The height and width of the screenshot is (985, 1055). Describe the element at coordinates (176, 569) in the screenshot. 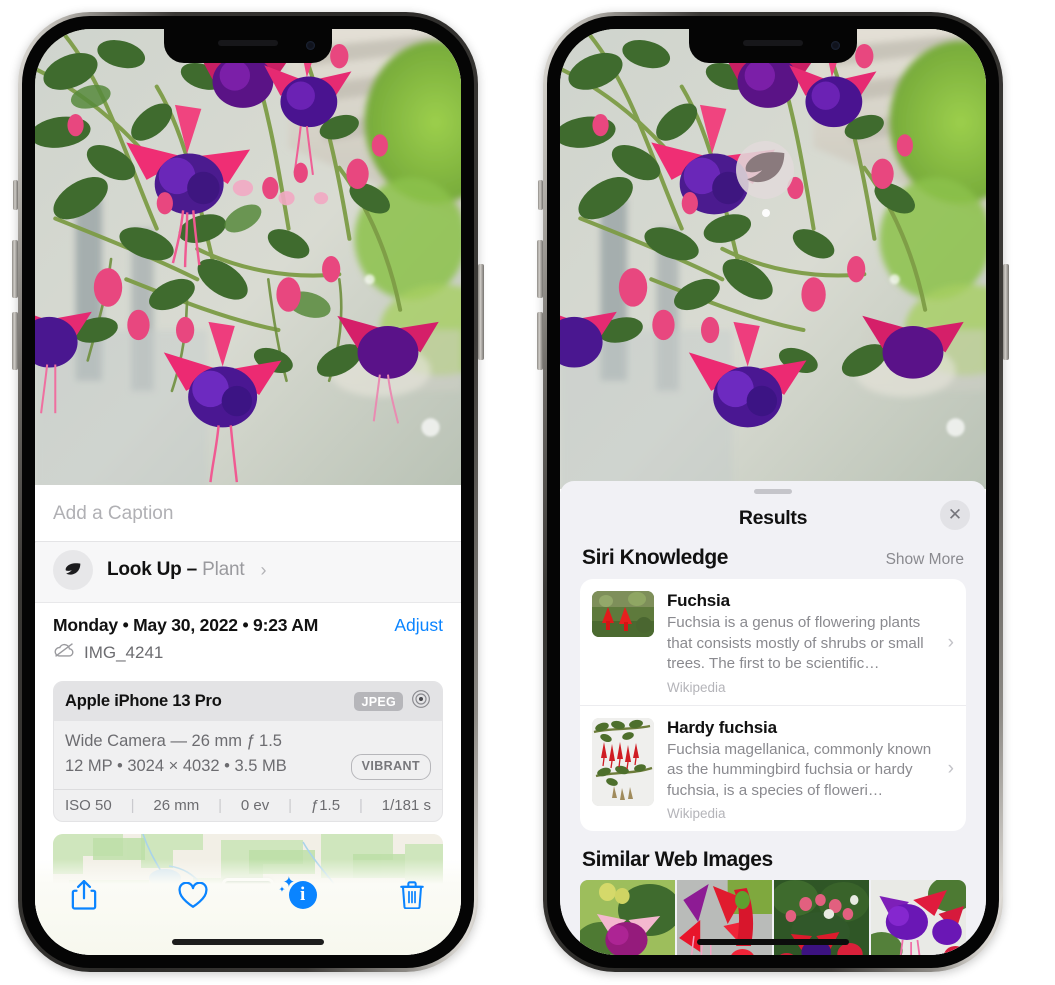

I see `look-up-label: Look Up – Plant` at that location.